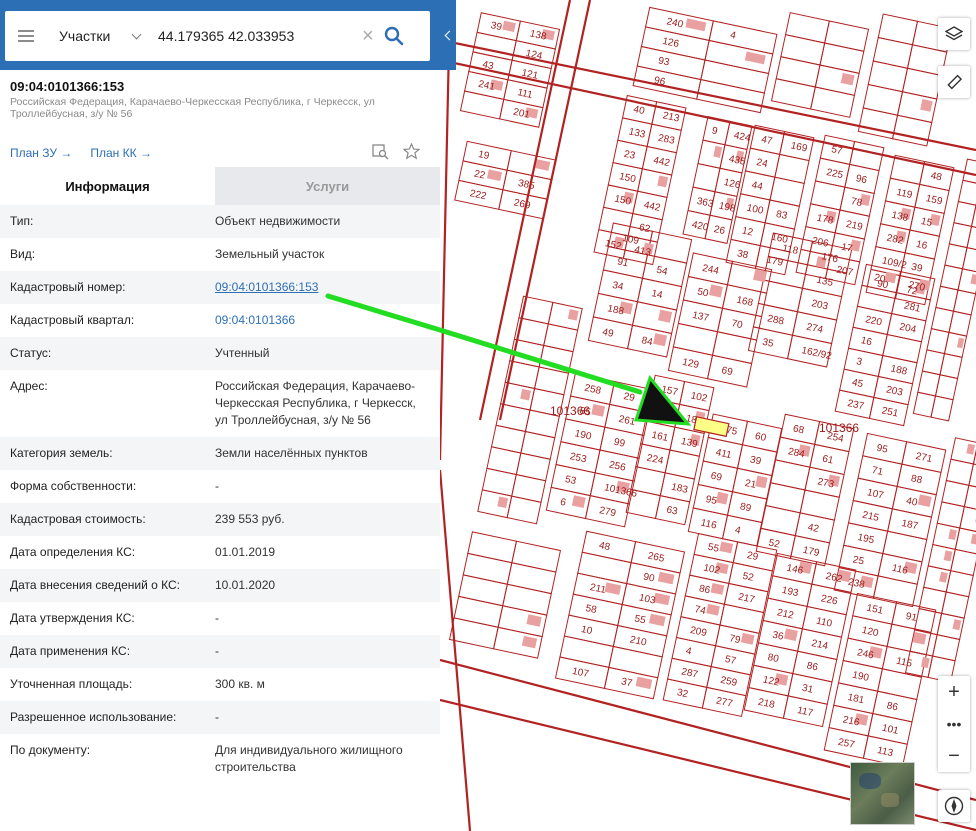 This screenshot has width=976, height=831. What do you see at coordinates (613, 245) in the screenshot?
I see `parcel-number: 152` at bounding box center [613, 245].